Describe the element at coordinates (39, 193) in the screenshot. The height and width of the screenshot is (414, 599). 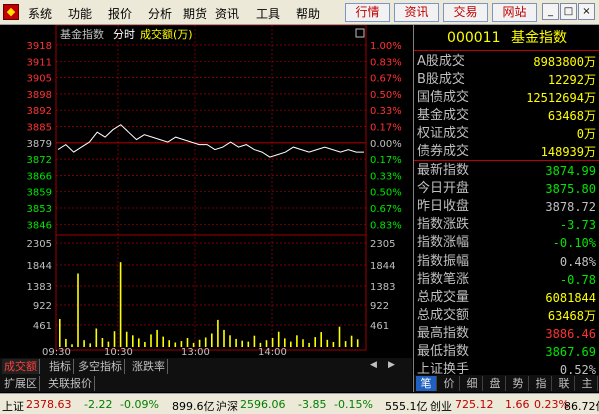
I see `price-tick: 3859` at that location.